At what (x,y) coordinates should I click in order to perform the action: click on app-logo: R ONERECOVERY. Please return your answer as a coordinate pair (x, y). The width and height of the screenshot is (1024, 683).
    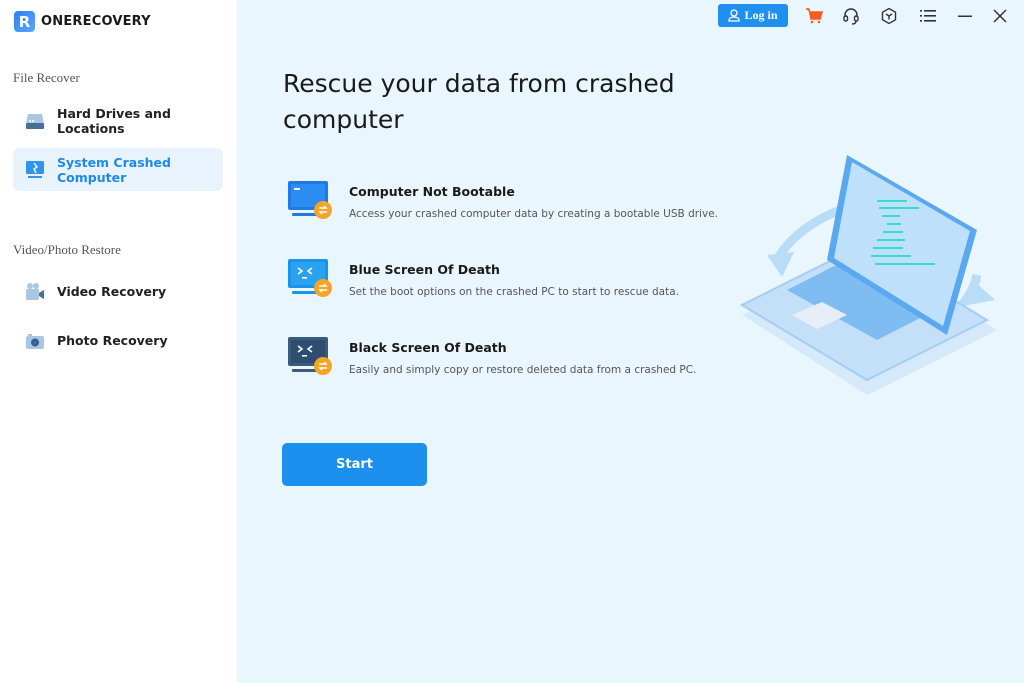
    Looking at the image, I should click on (82, 21).